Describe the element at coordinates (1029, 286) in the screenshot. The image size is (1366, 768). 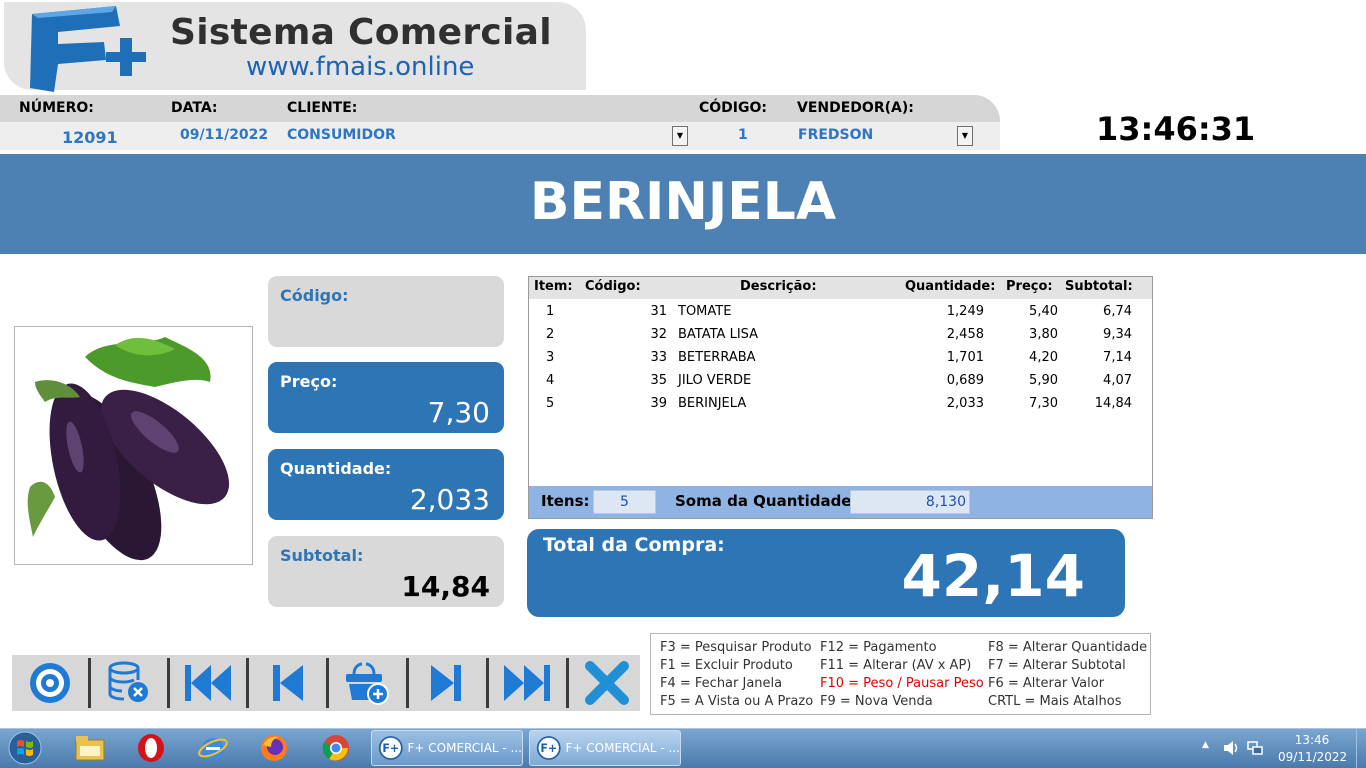
I see `col-header-preco: Preço:` at that location.